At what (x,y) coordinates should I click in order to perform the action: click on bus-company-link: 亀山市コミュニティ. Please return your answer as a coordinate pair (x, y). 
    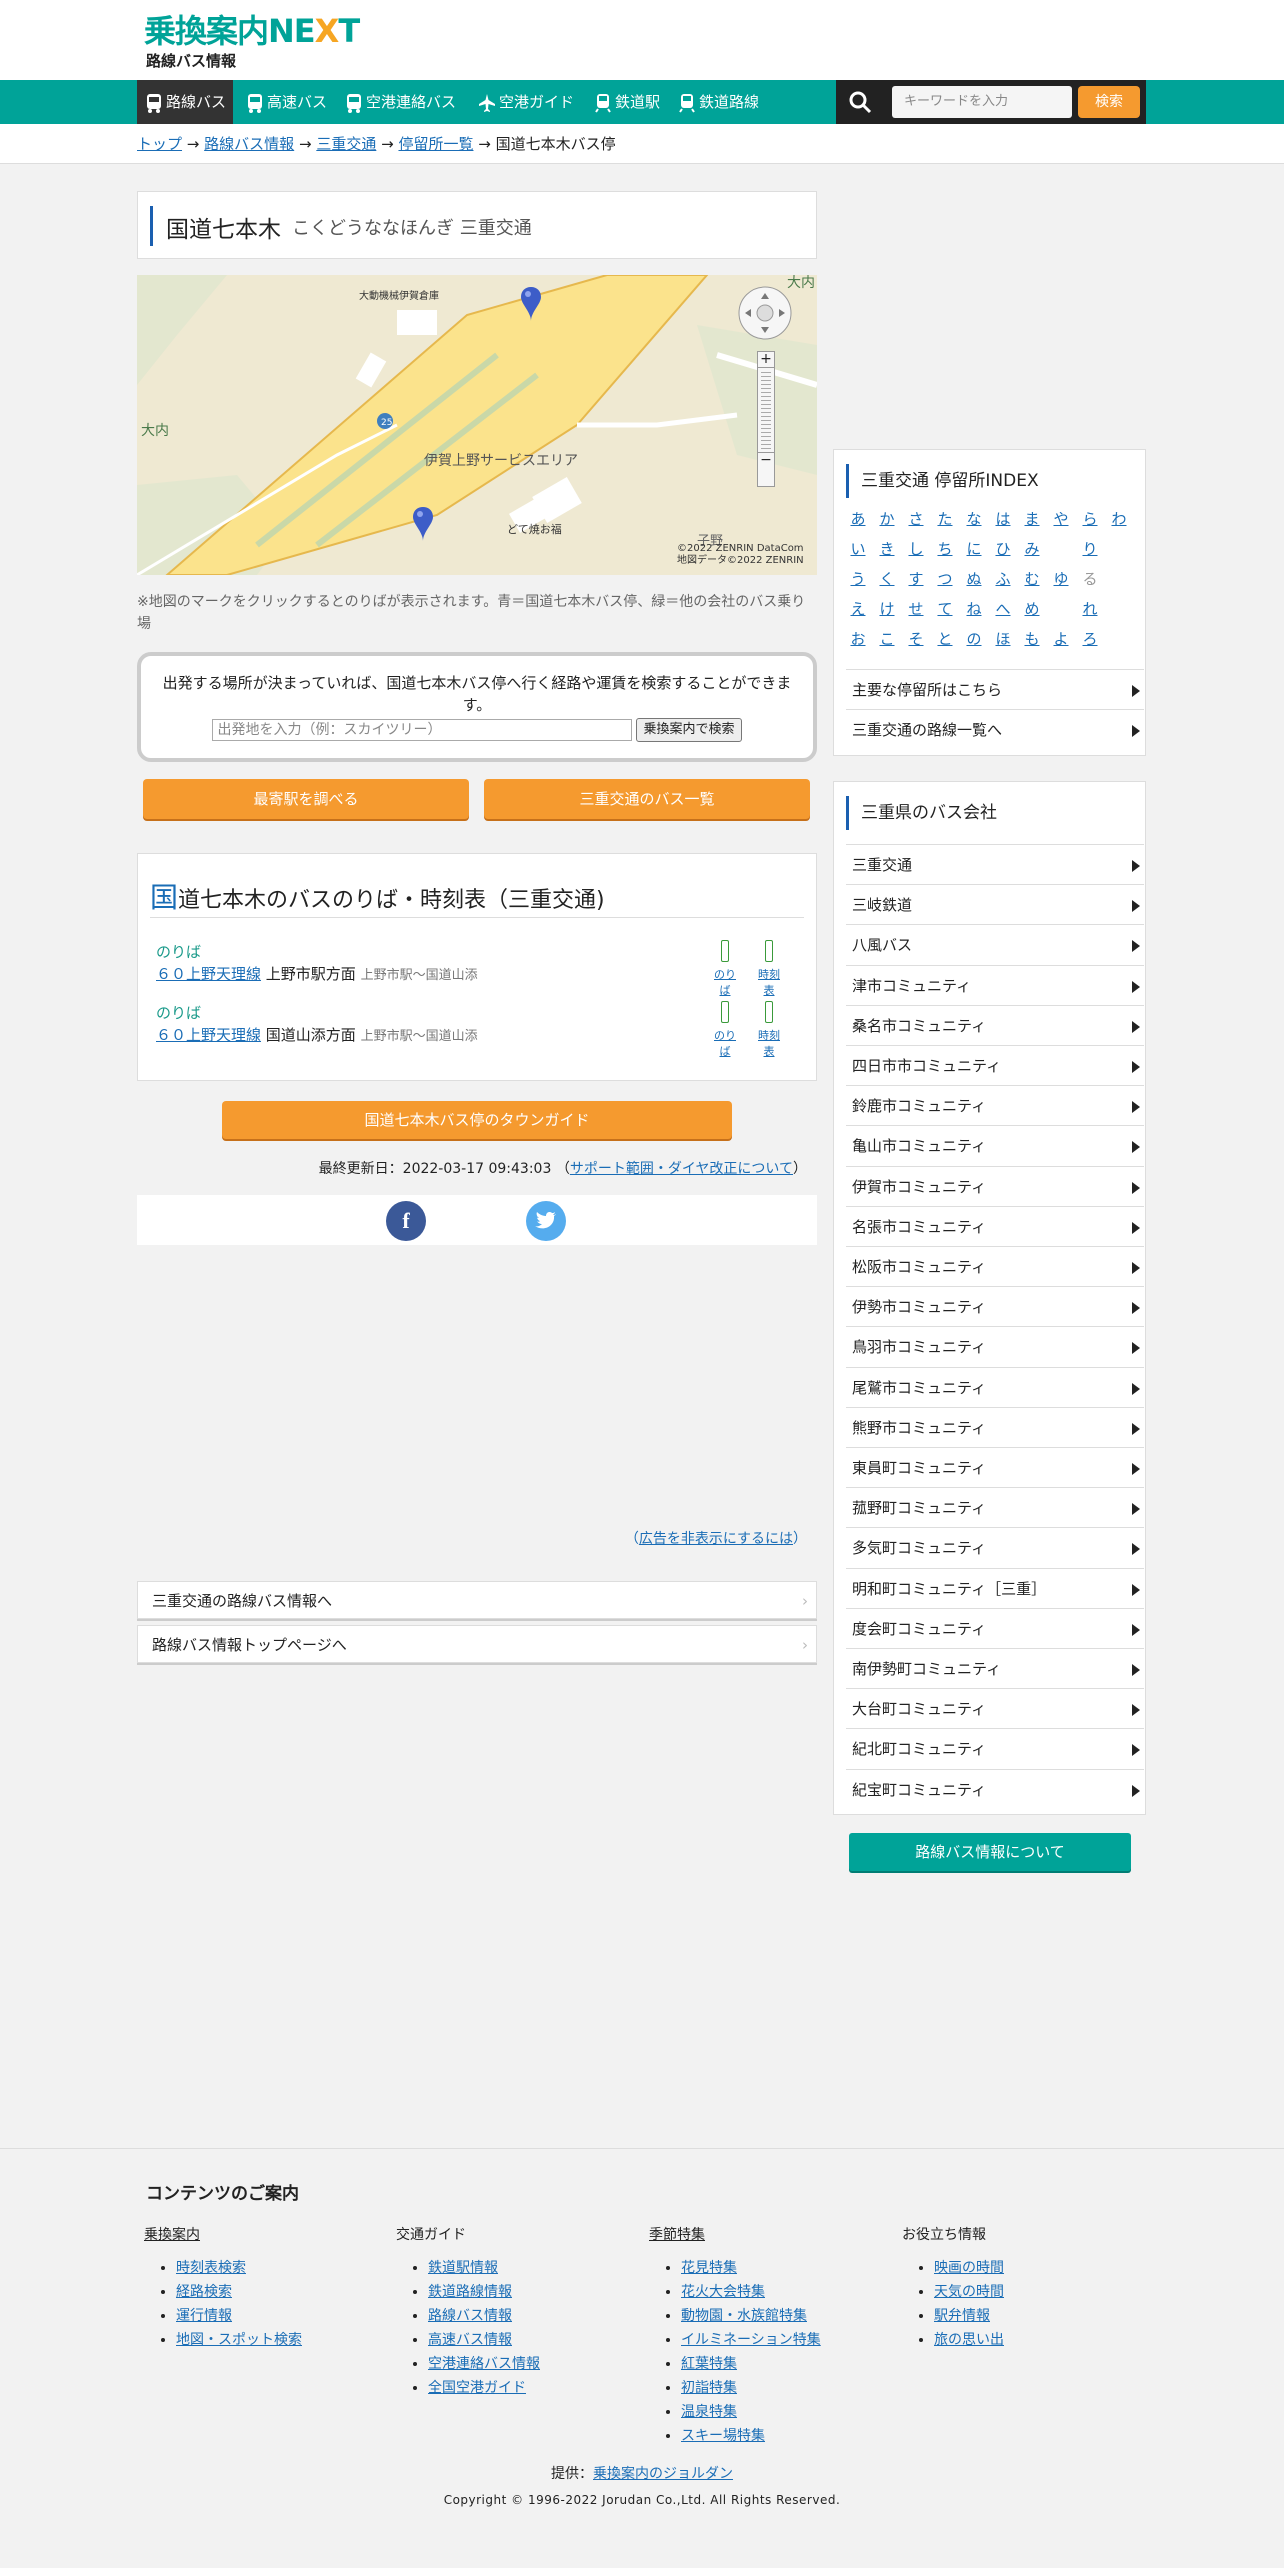
    Looking at the image, I should click on (995, 1145).